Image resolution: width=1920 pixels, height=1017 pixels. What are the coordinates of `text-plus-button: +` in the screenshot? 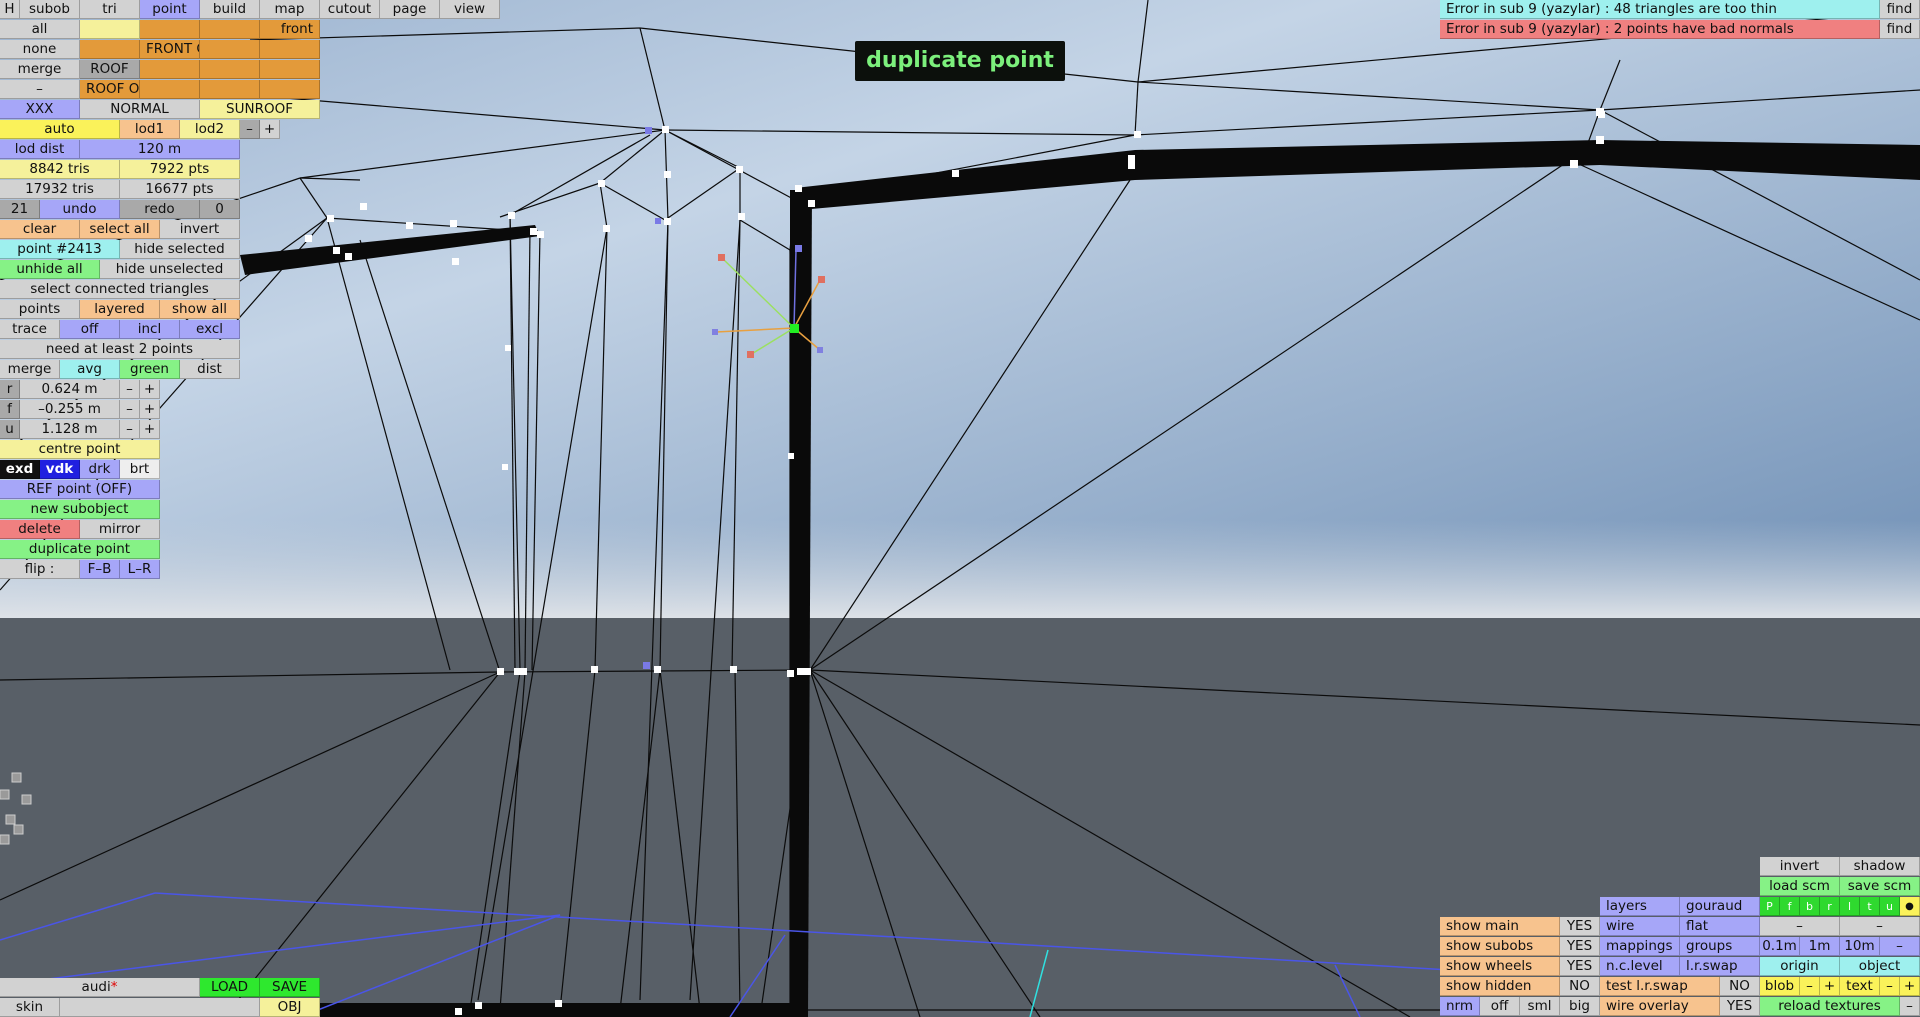 It's located at (1910, 986).